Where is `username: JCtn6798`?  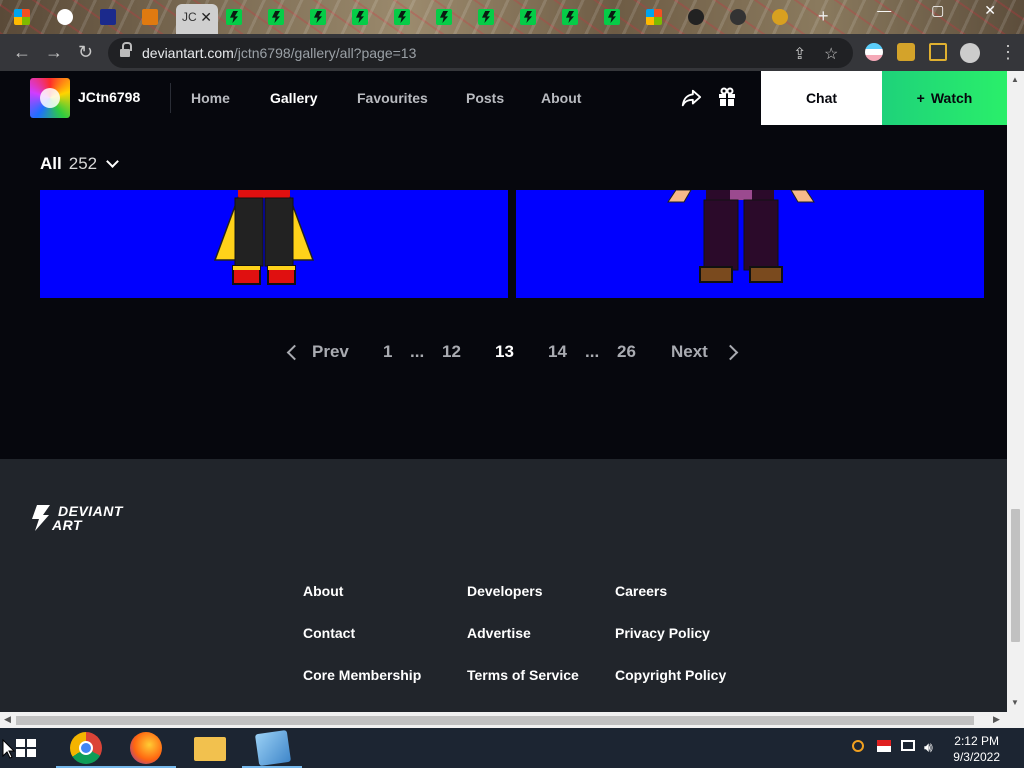
username: JCtn6798 is located at coordinates (109, 97).